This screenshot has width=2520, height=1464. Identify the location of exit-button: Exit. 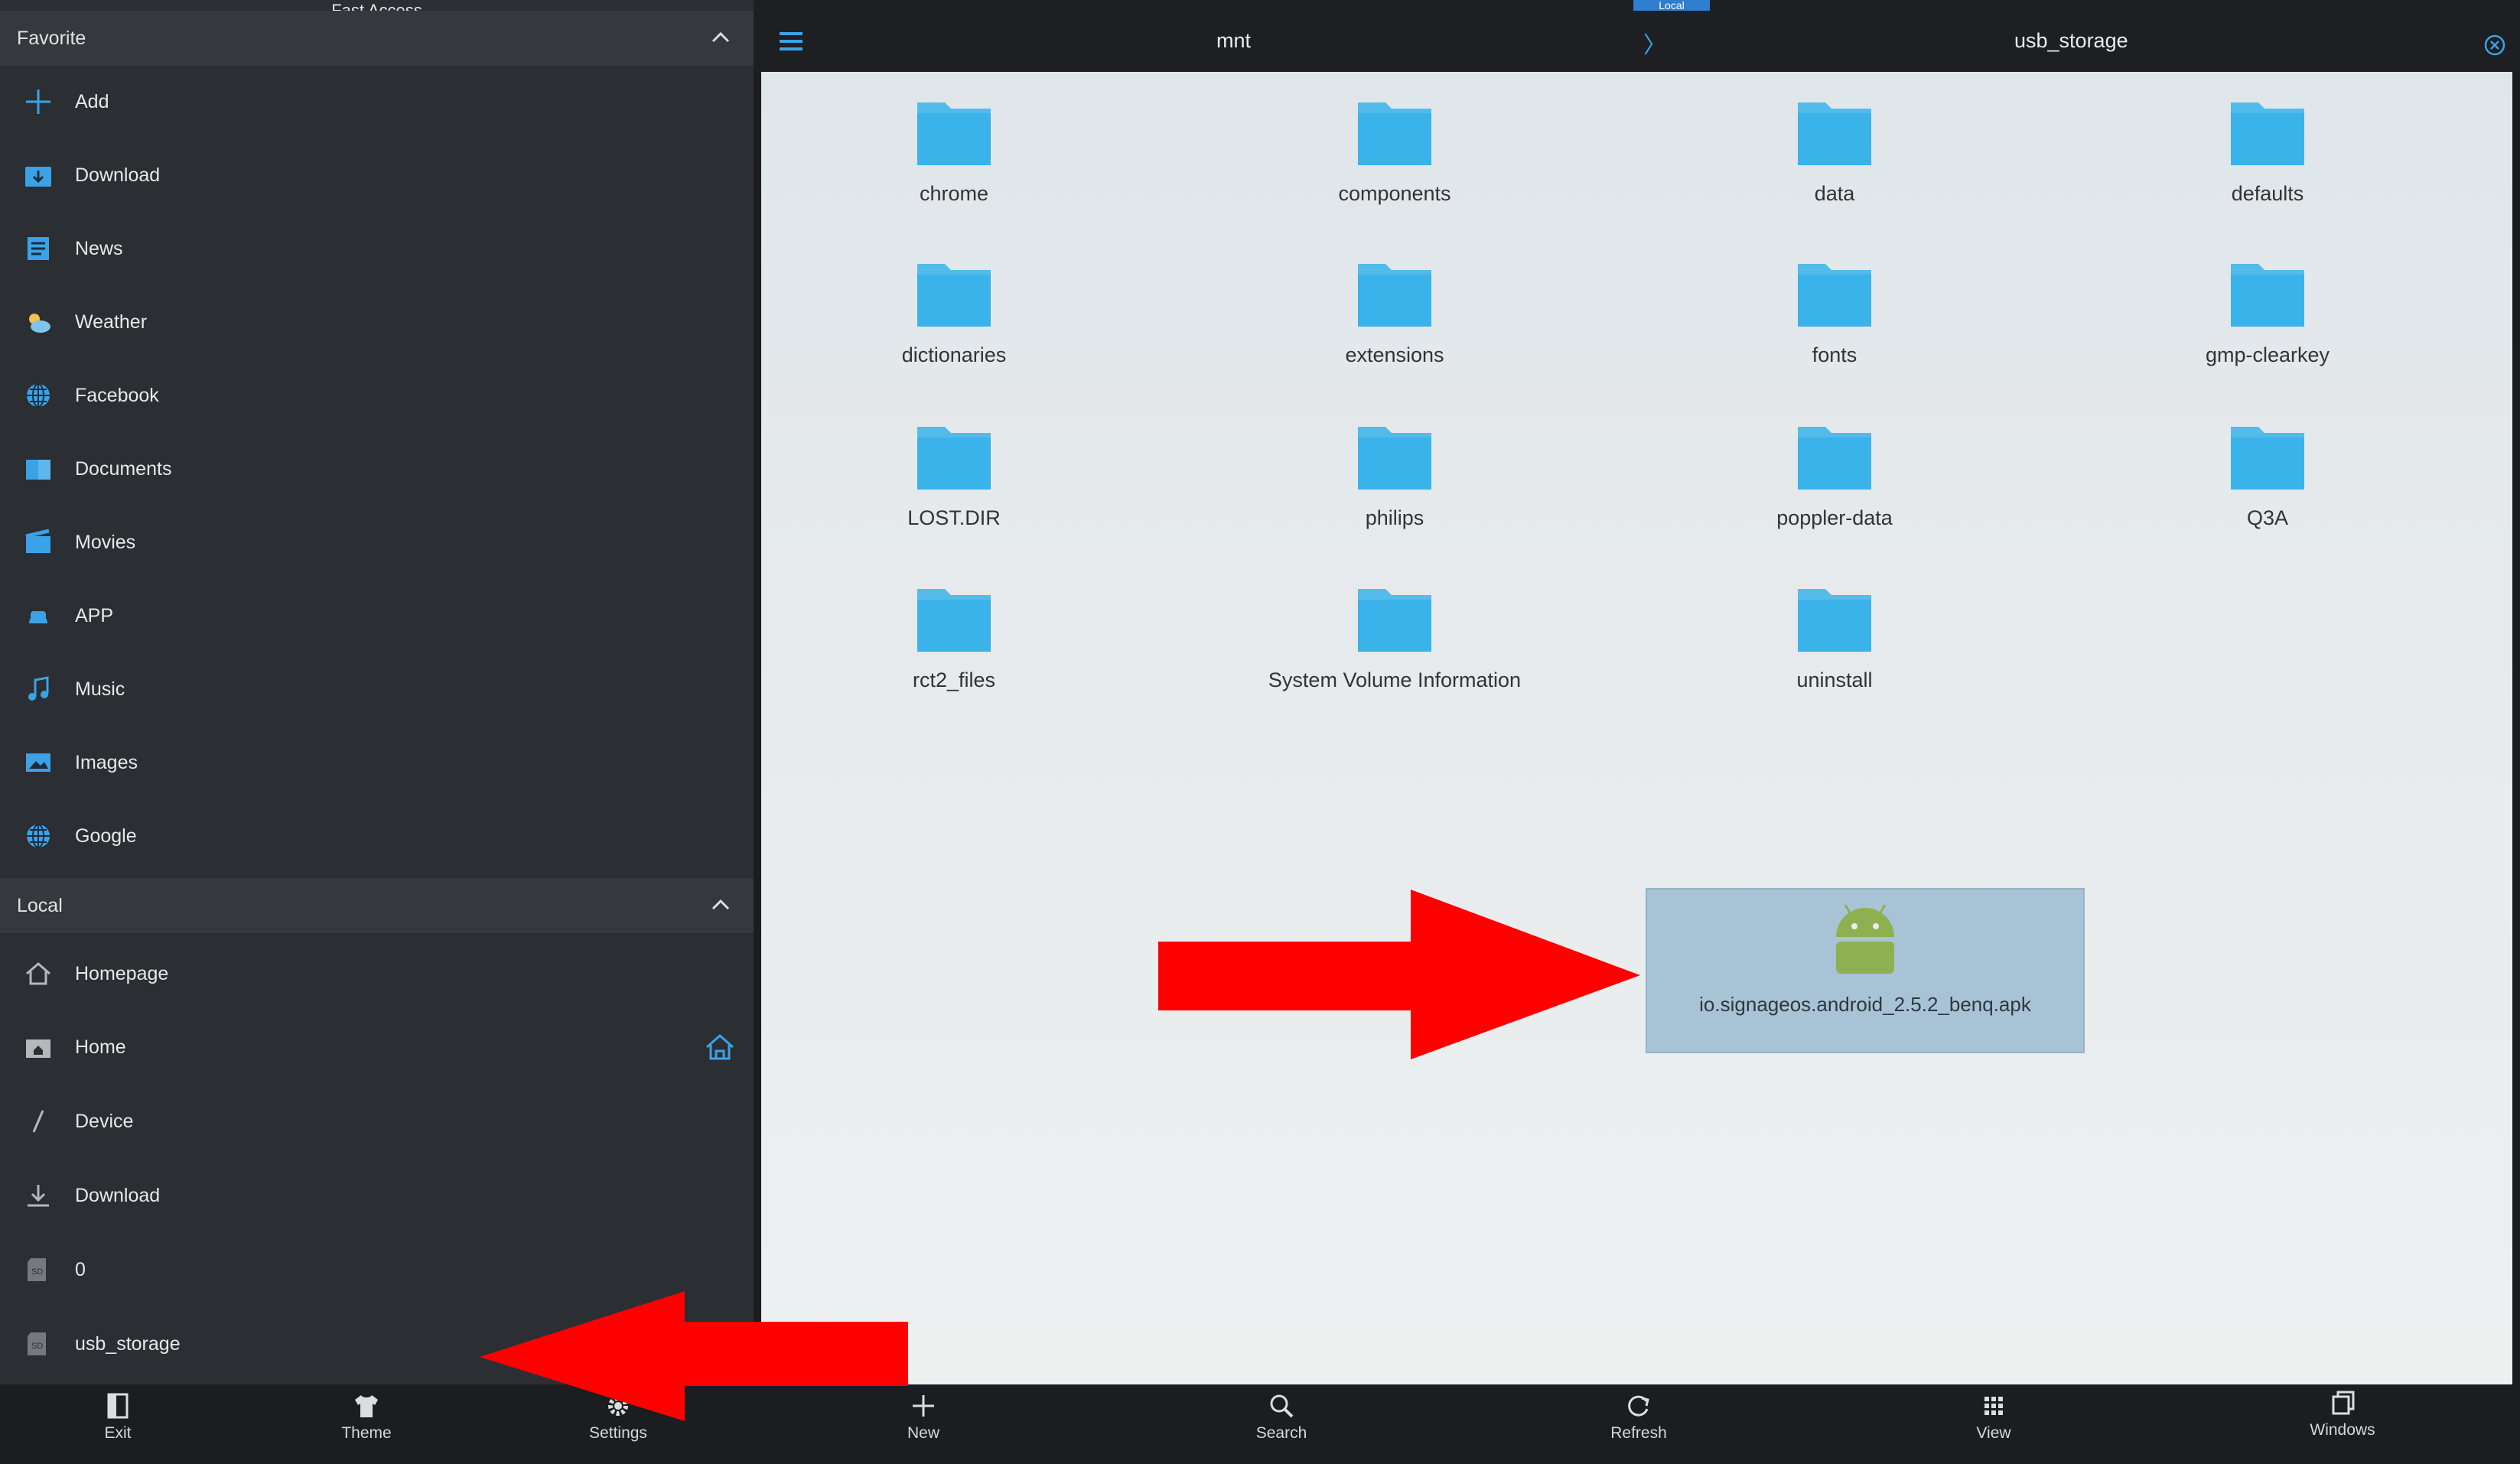
(117, 1417).